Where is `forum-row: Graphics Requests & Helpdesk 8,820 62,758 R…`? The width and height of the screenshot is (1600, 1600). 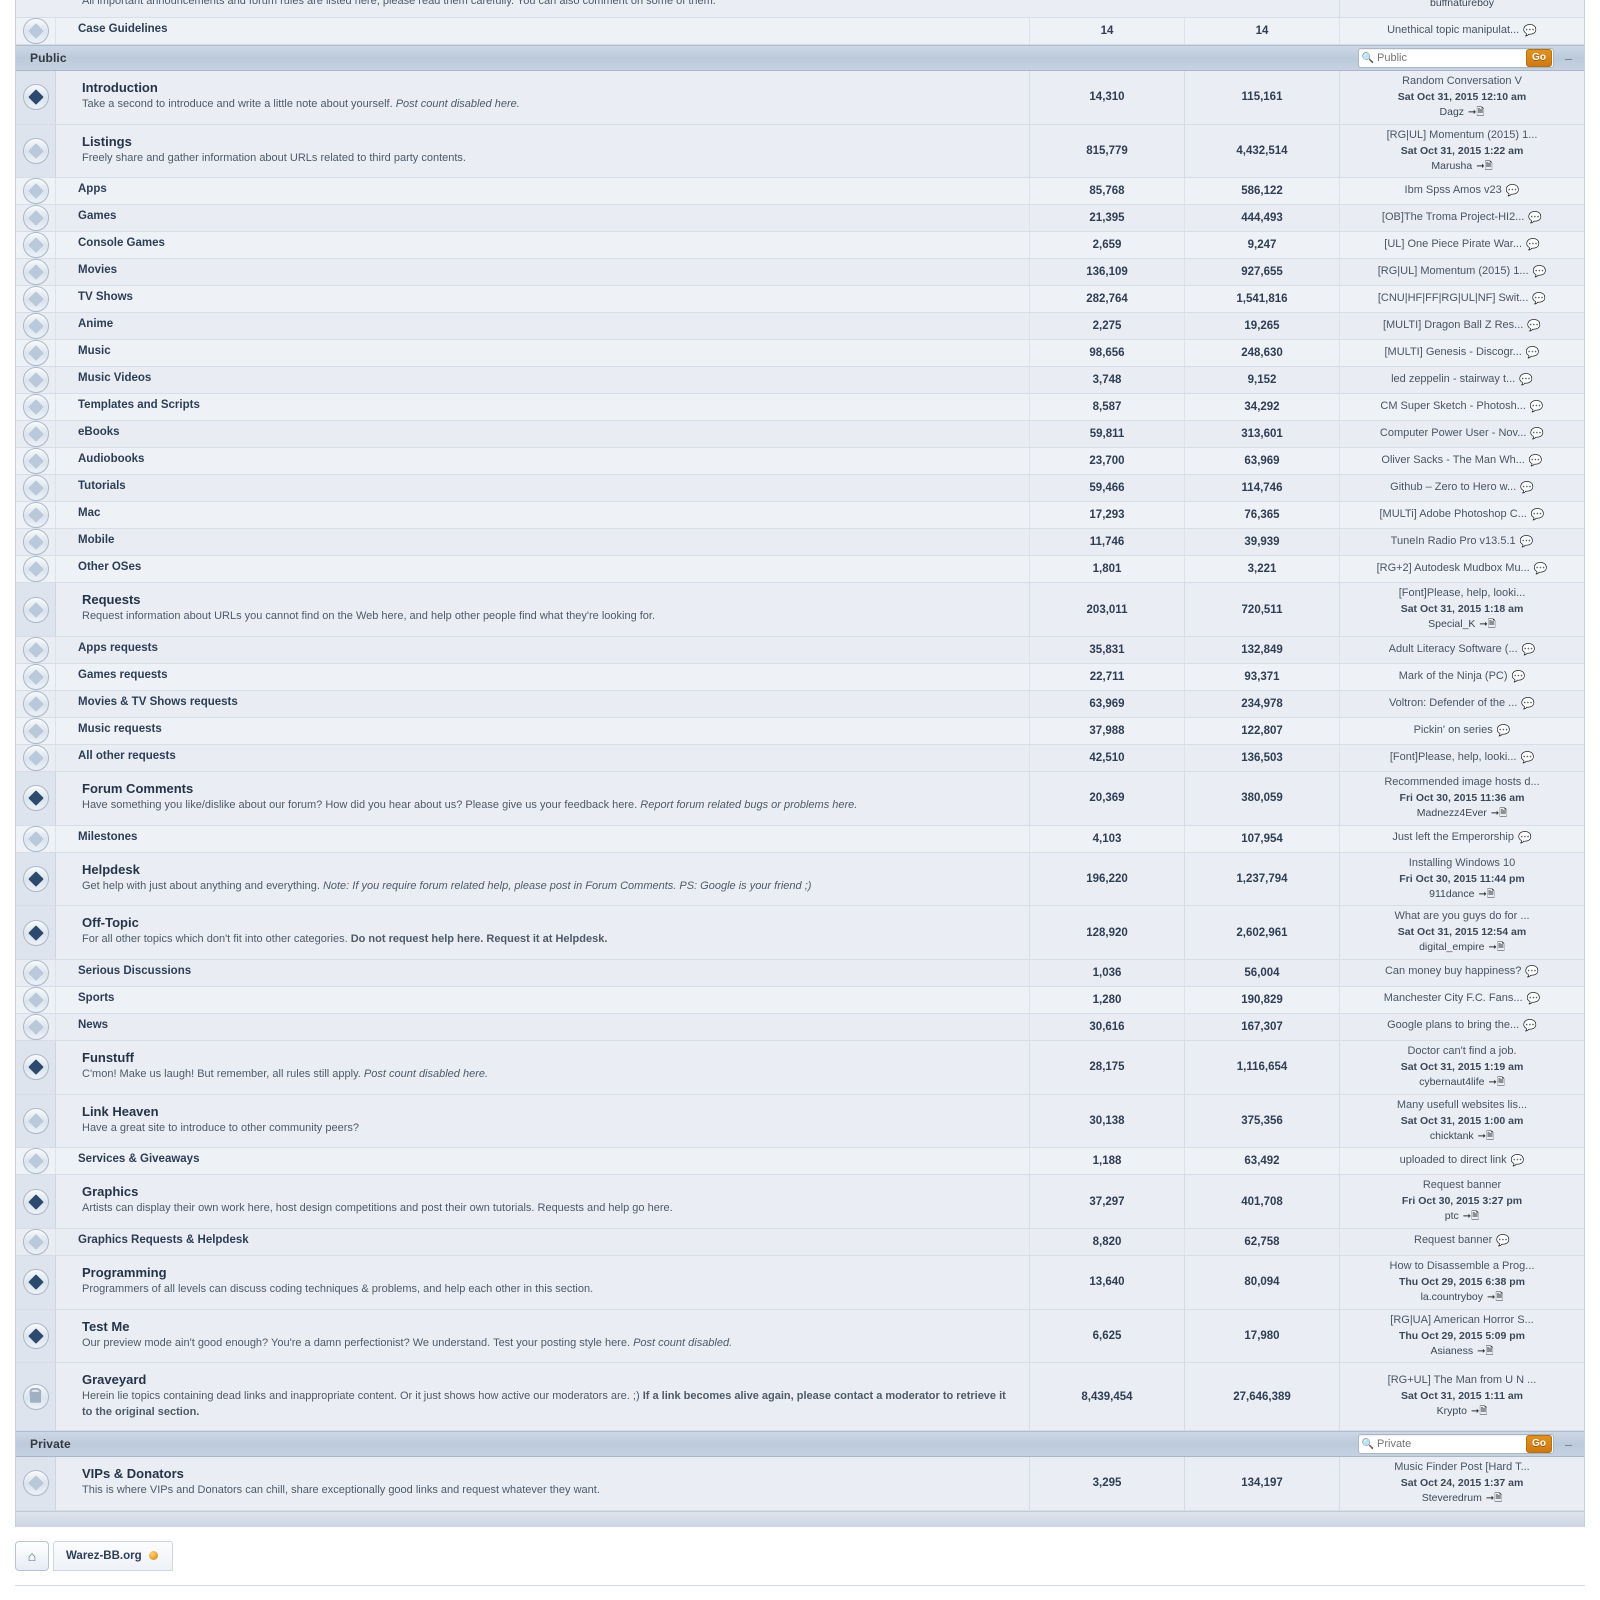
forum-row: Graphics Requests & Helpdesk 8,820 62,758 R… is located at coordinates (800, 1242).